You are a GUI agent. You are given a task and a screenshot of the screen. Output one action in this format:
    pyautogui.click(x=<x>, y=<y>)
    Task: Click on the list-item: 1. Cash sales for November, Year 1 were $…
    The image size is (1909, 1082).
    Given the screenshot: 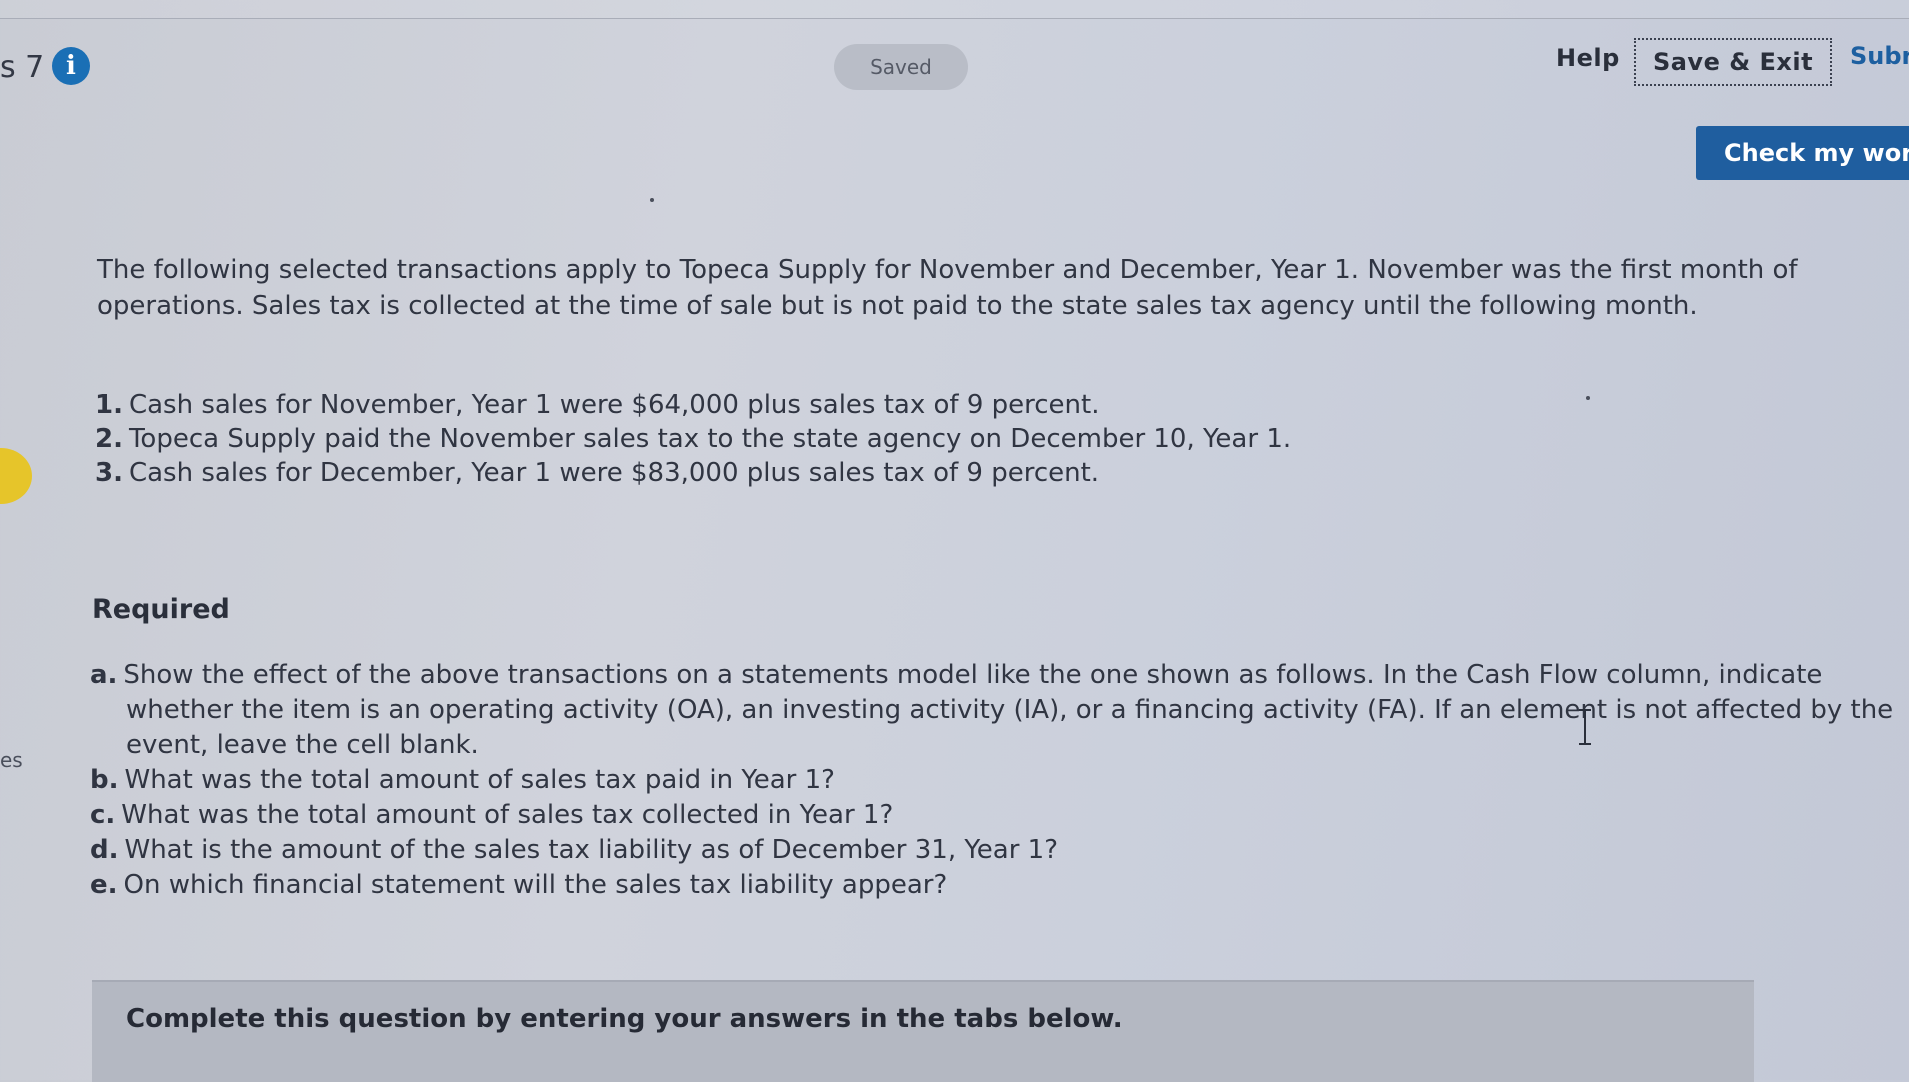 What is the action you would take?
    pyautogui.click(x=597, y=405)
    